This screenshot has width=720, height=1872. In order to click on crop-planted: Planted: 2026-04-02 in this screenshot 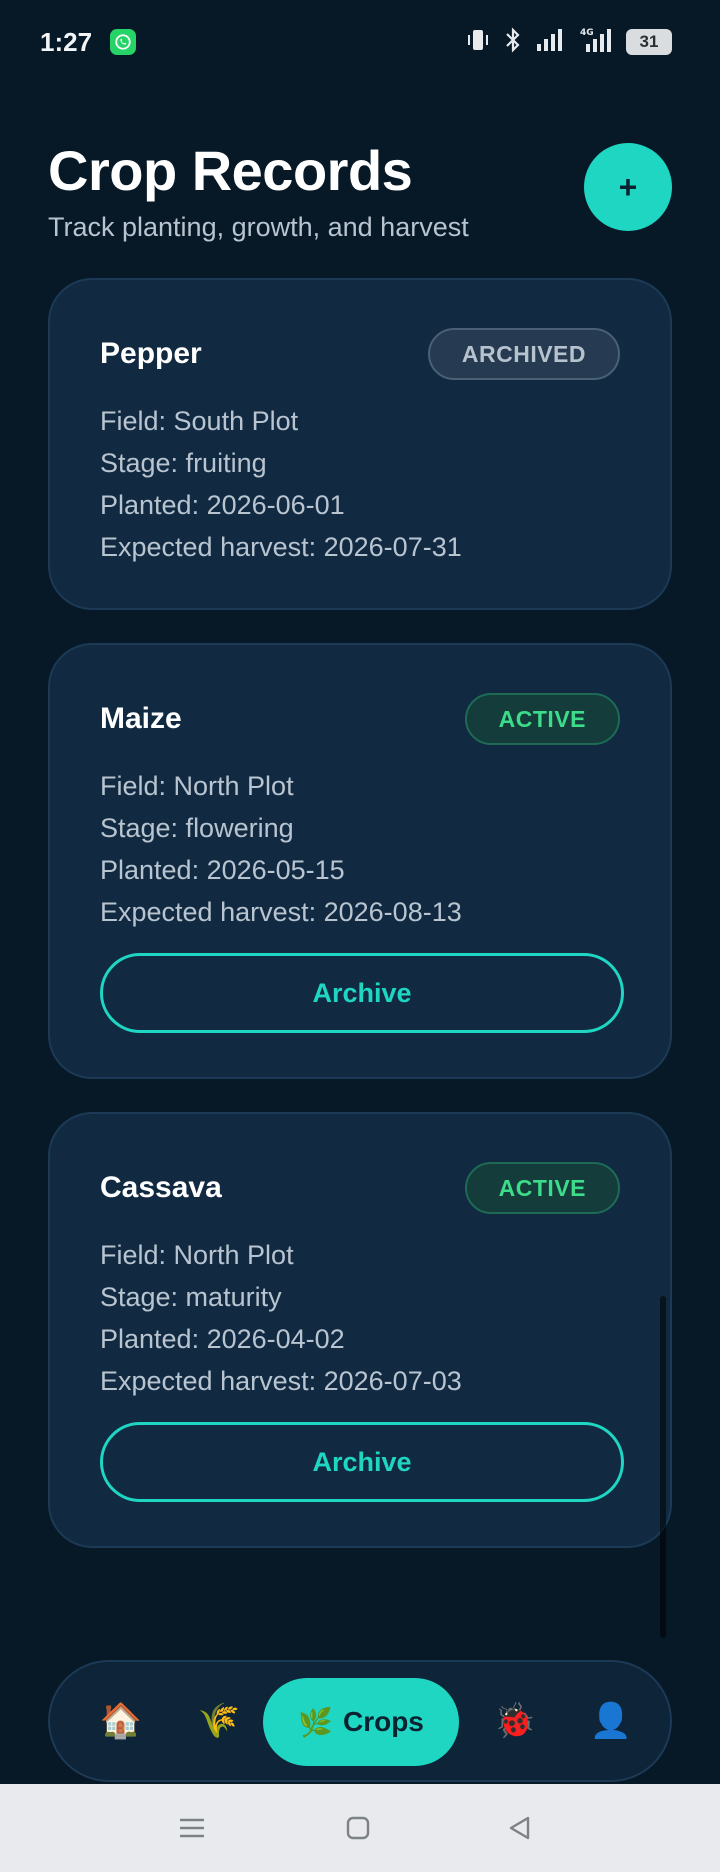, I will do `click(222, 1339)`.